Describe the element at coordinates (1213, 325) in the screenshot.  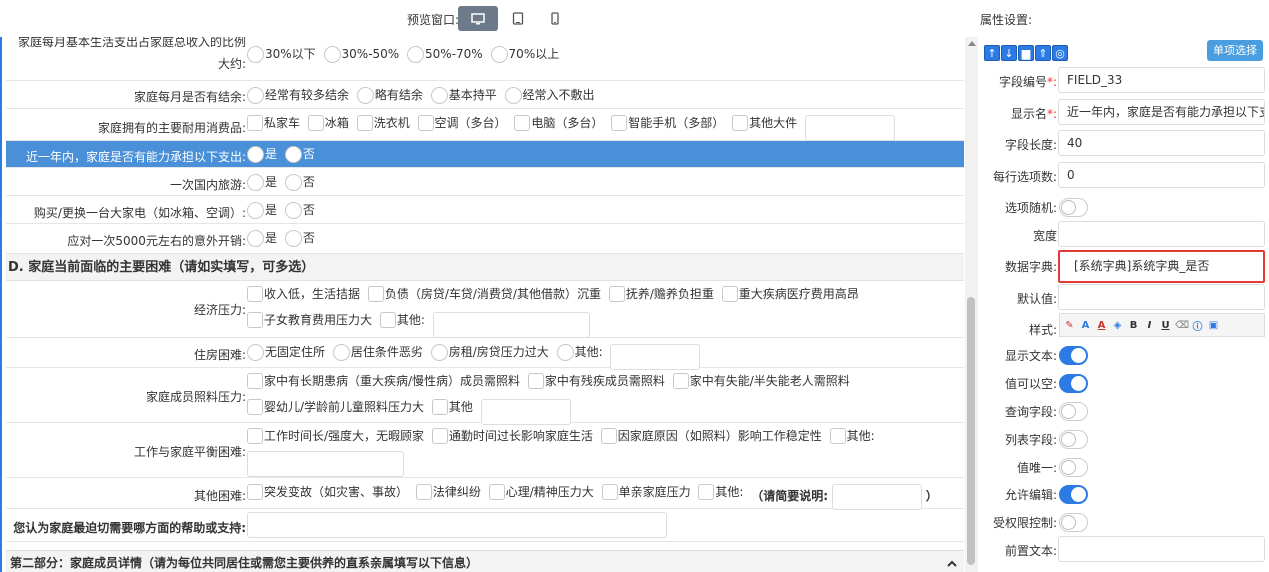
I see `source-icon: ▣` at that location.